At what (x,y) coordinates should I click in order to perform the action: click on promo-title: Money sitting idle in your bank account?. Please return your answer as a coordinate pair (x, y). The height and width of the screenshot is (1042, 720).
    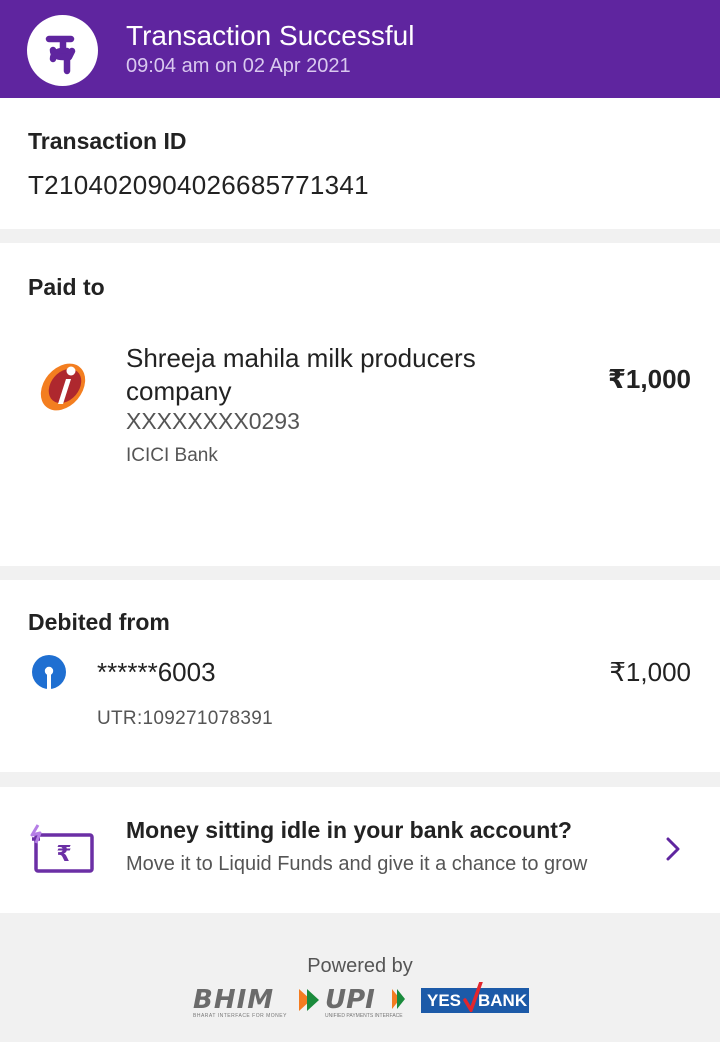
    Looking at the image, I should click on (349, 830).